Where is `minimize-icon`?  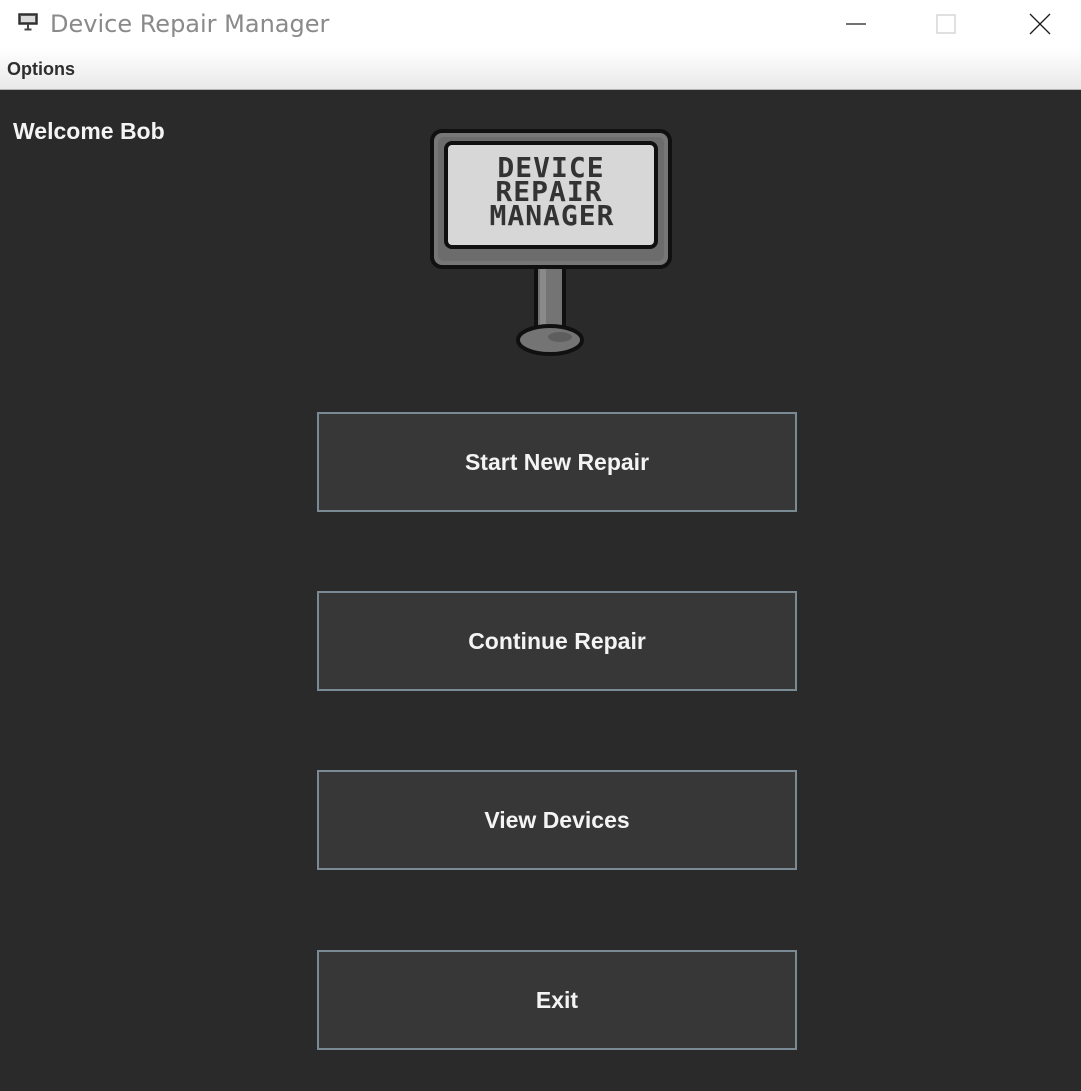
minimize-icon is located at coordinates (856, 24).